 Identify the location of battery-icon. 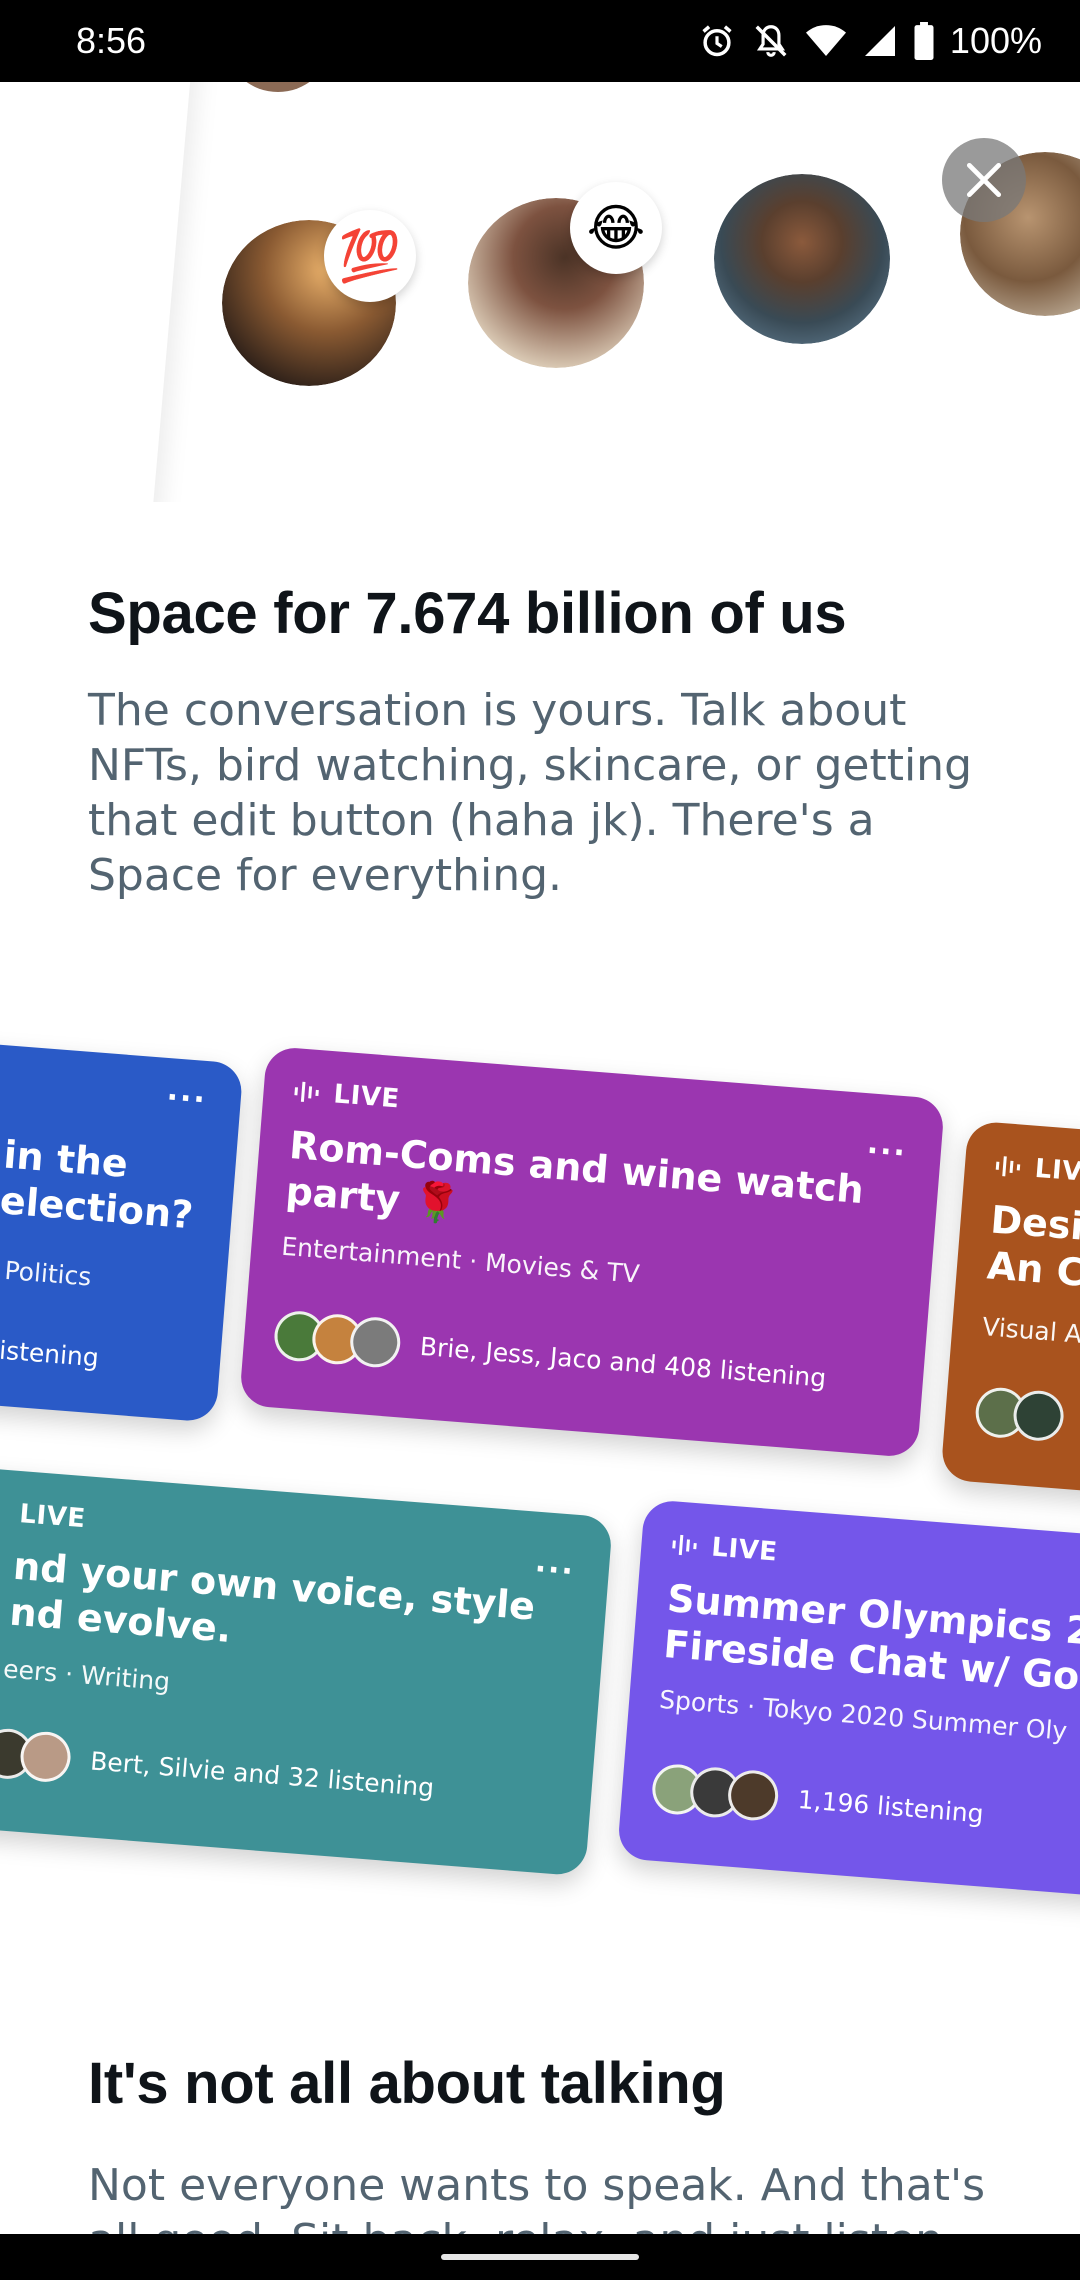
(924, 41).